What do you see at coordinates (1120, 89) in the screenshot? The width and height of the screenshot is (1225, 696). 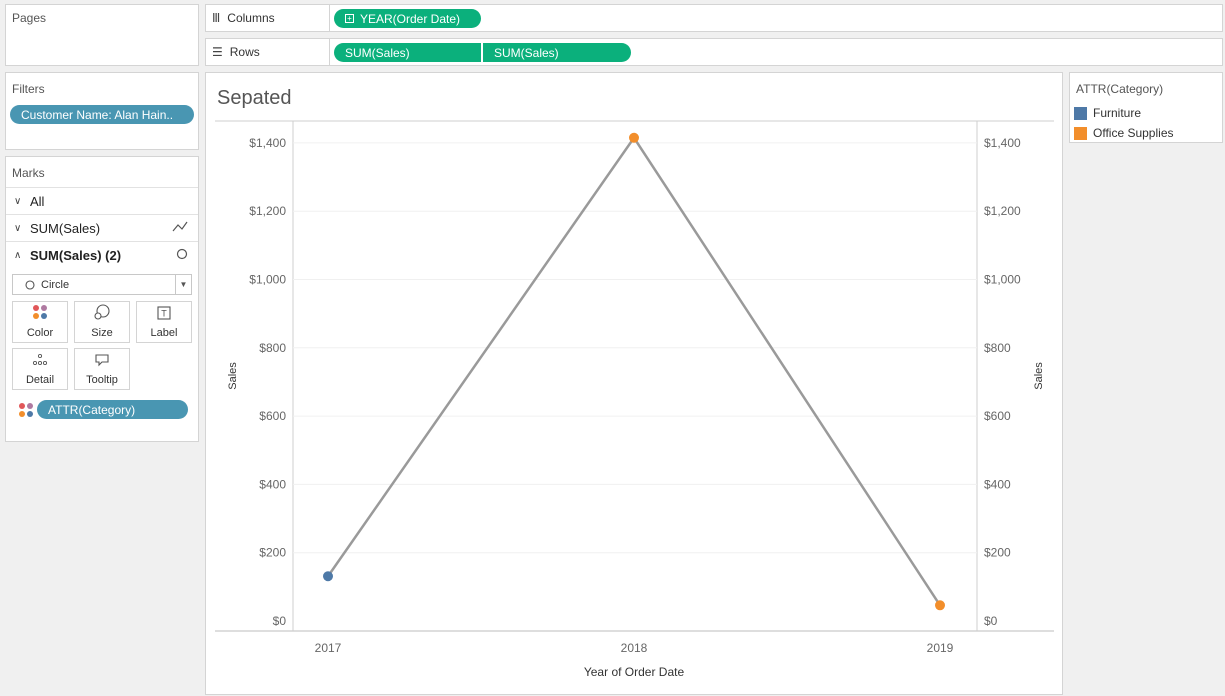 I see `legend-title: ATTR(Category)` at bounding box center [1120, 89].